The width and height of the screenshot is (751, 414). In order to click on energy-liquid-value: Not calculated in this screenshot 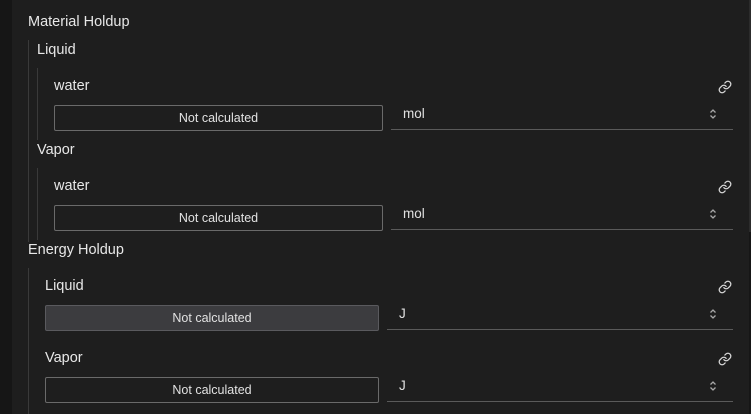, I will do `click(212, 318)`.